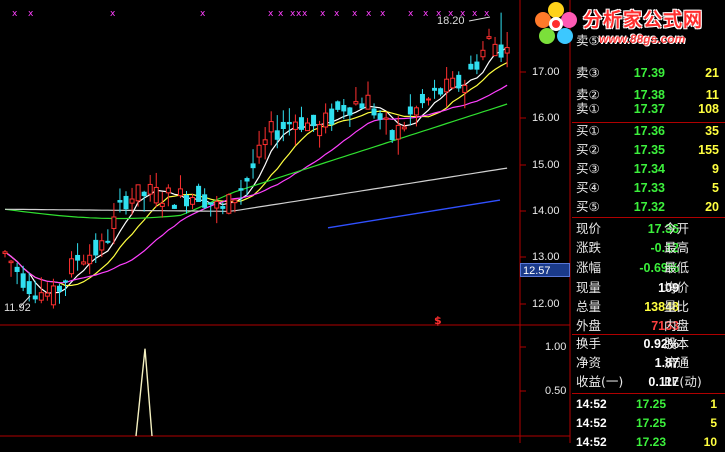 The width and height of the screenshot is (725, 452). I want to click on ask-label: 卖③, so click(588, 72).